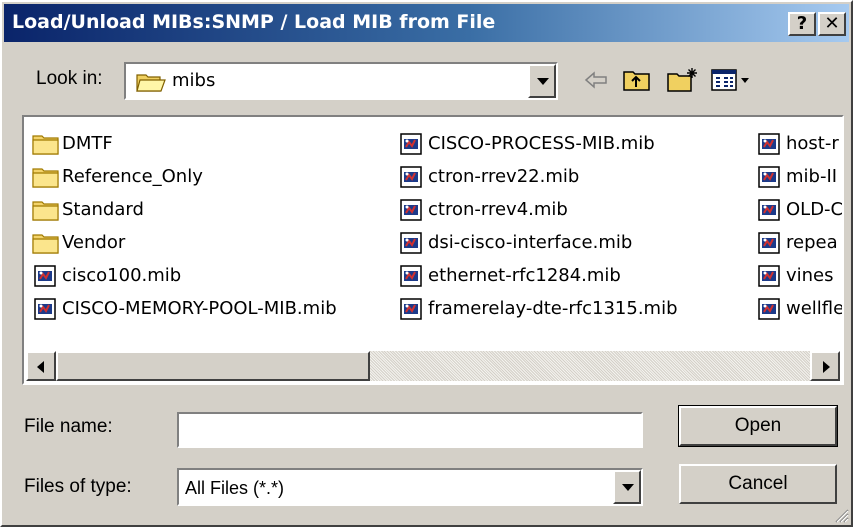 The image size is (853, 527). What do you see at coordinates (812, 242) in the screenshot?
I see `item-label: repea` at bounding box center [812, 242].